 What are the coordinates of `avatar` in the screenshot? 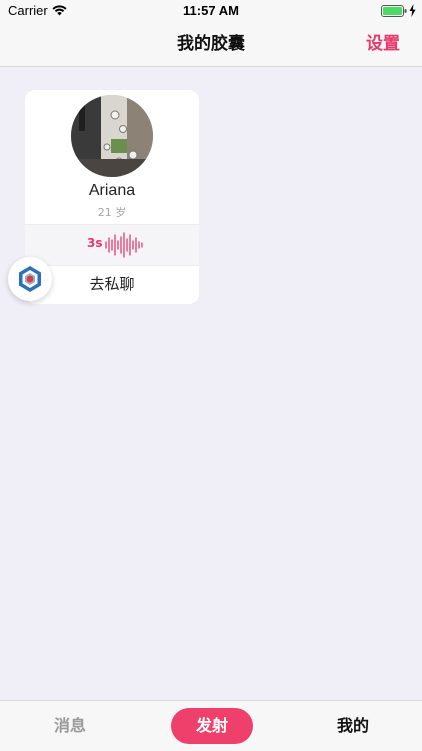 It's located at (112, 136).